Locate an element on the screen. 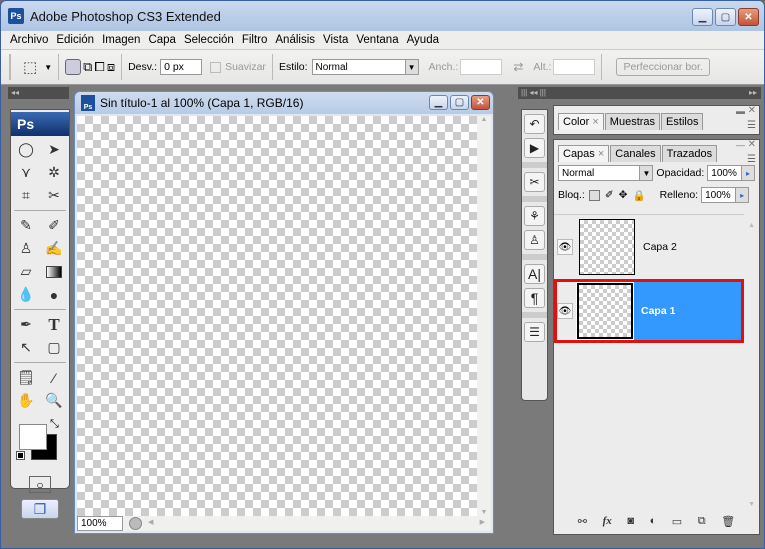 The height and width of the screenshot is (549, 765). slice-tool-icon: ✂ is located at coordinates (54, 195).